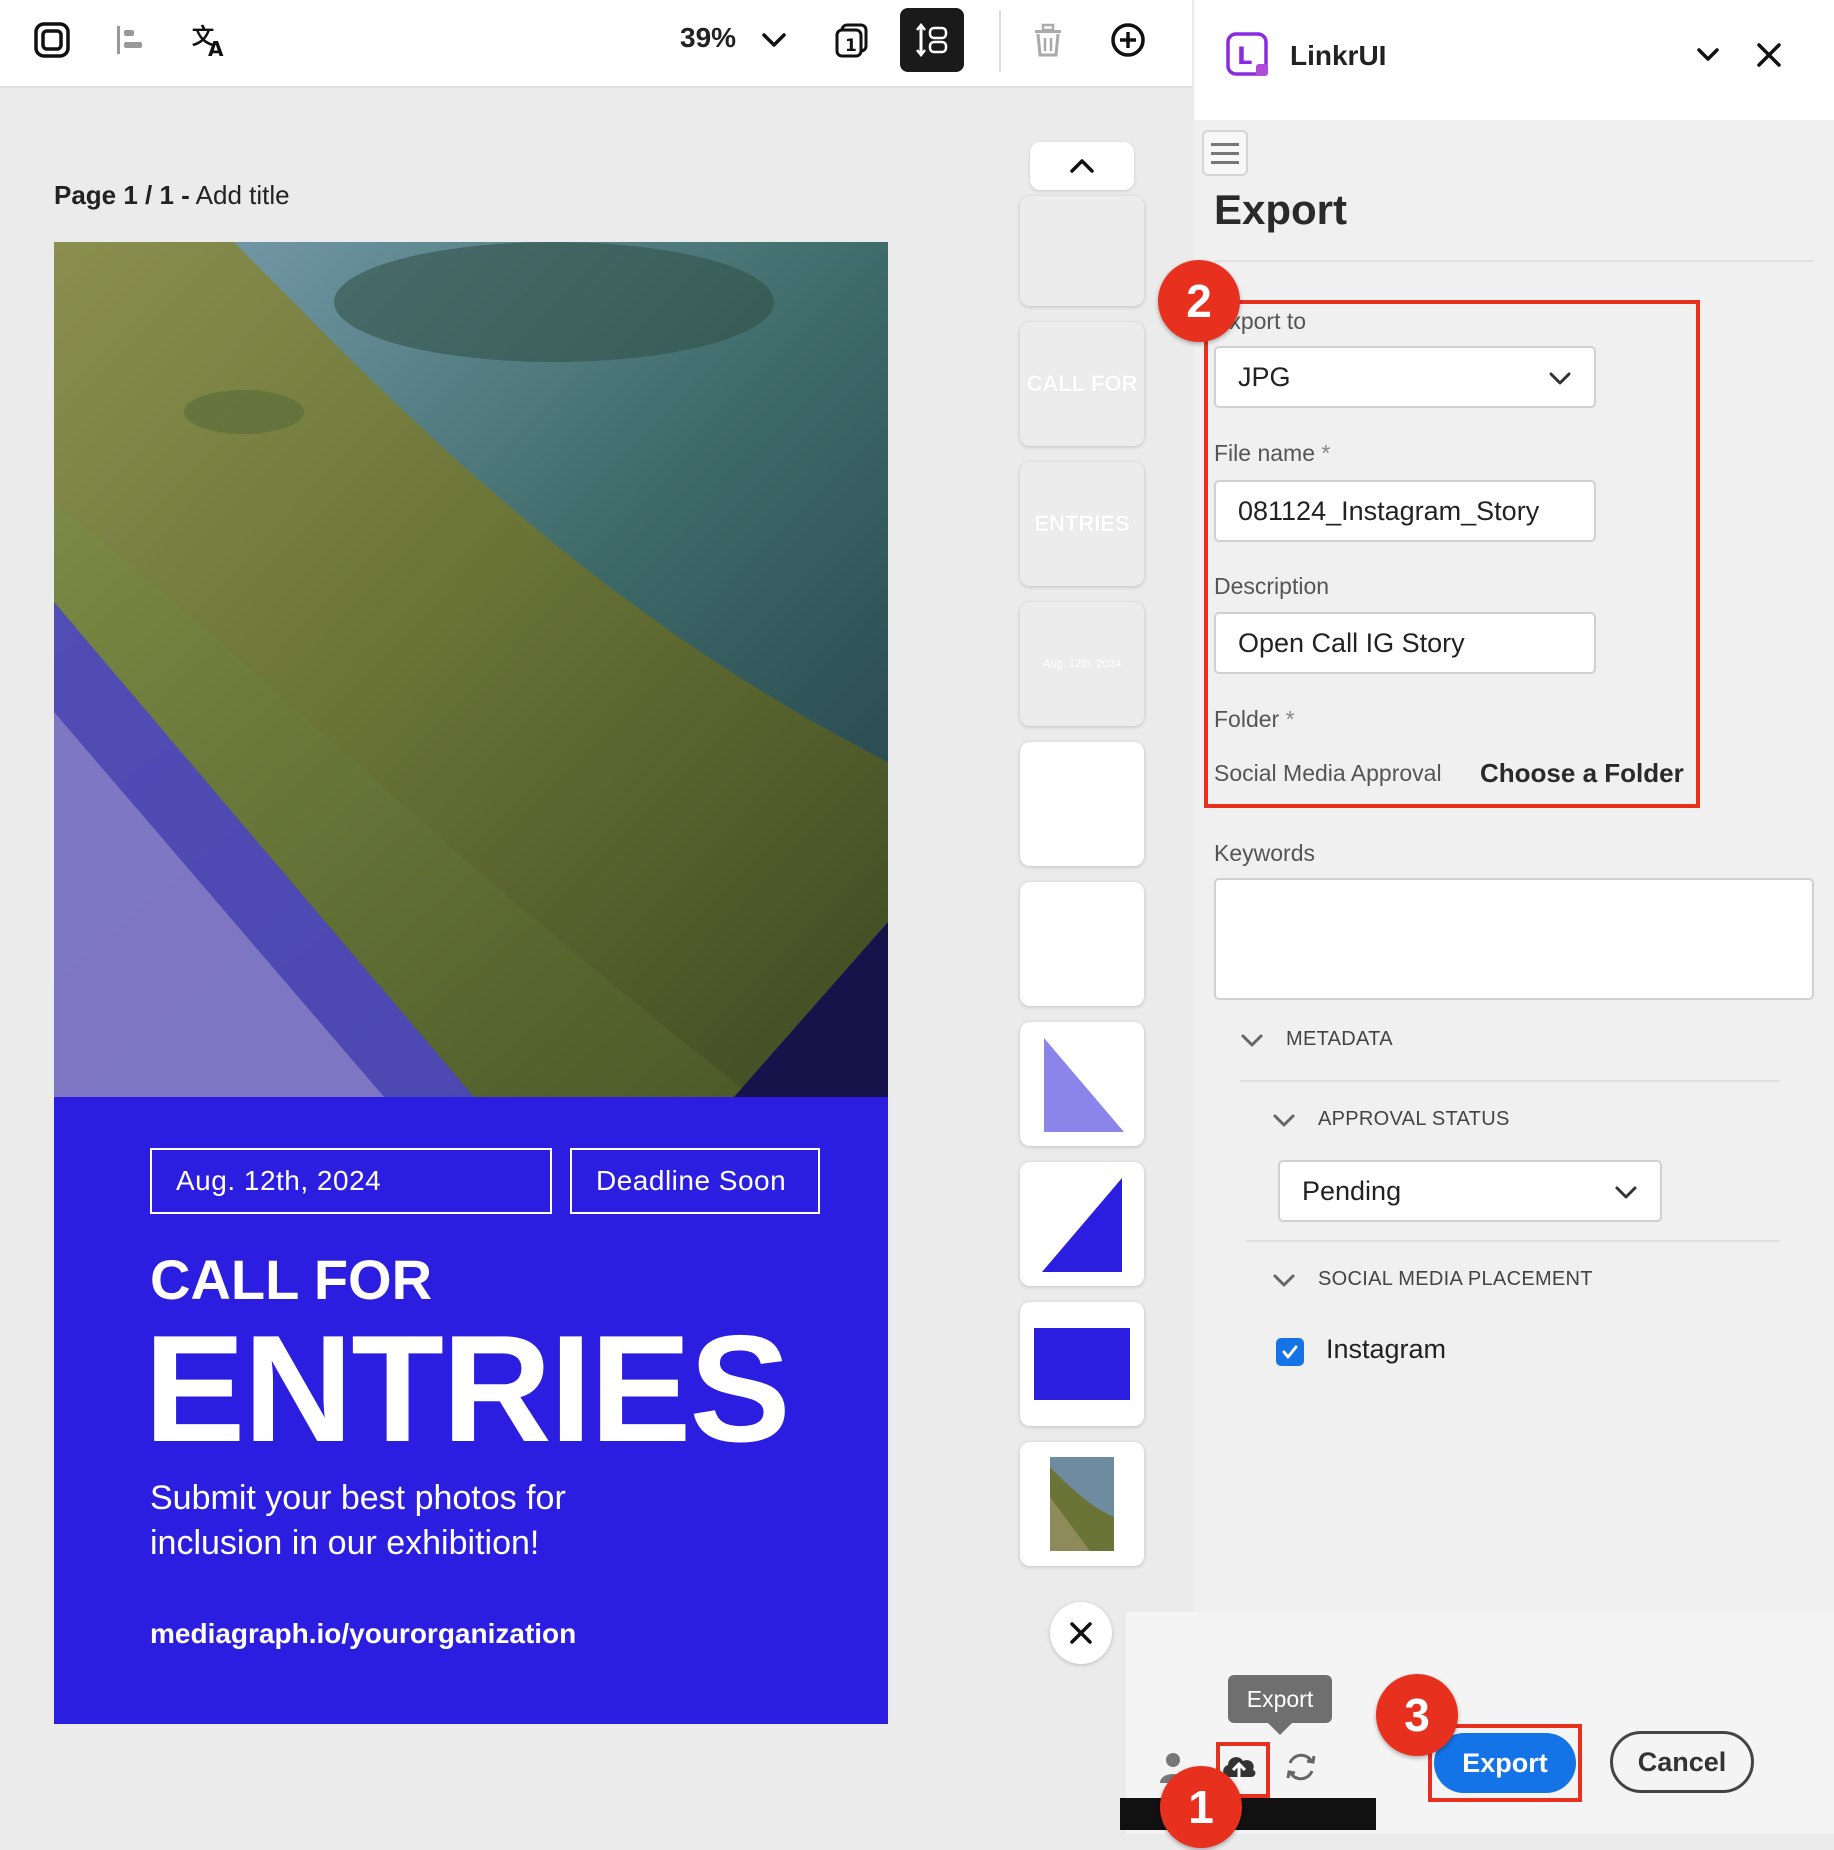 The image size is (1834, 1850). I want to click on linkrui-logo-icon: L, so click(1247, 54).